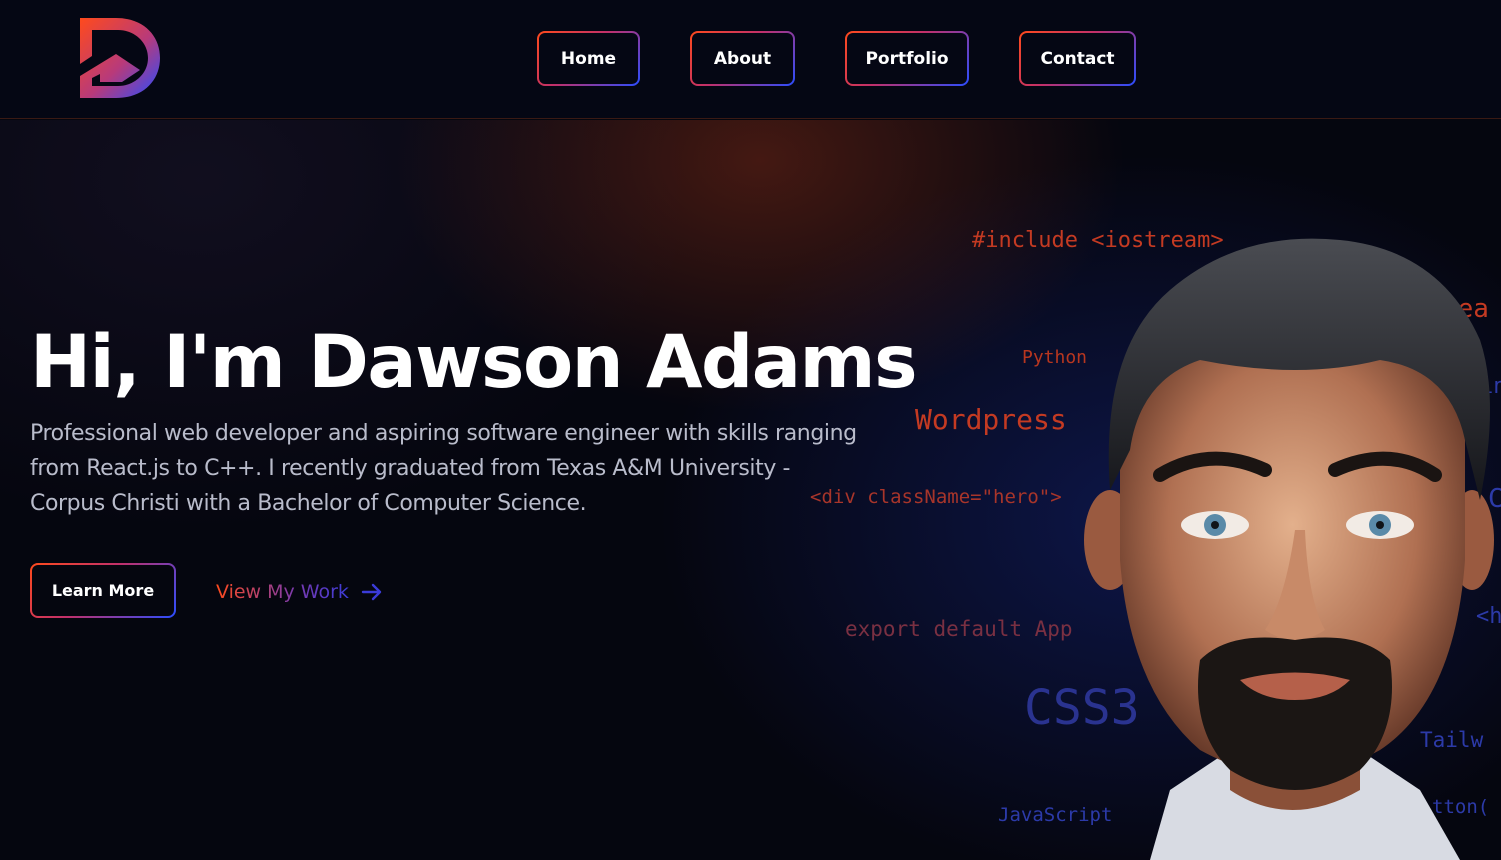 Image resolution: width=1501 pixels, height=860 pixels. What do you see at coordinates (959, 629) in the screenshot?
I see `code-word-export: export default App` at bounding box center [959, 629].